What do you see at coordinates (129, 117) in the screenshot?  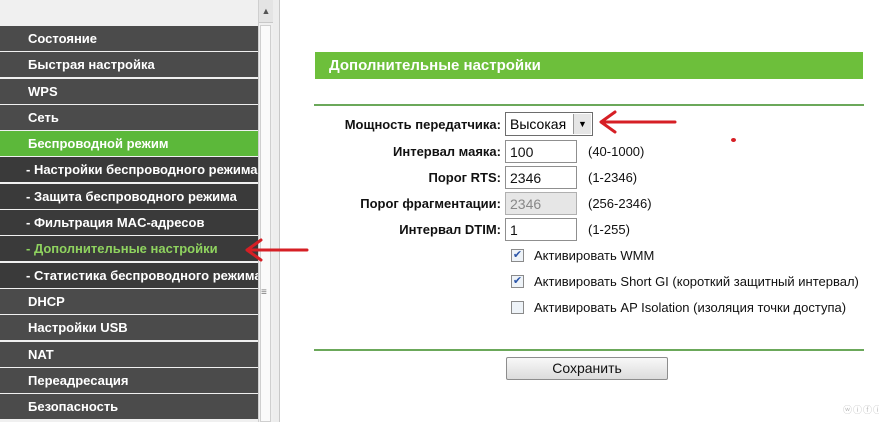 I see `sidebar-item-network: Сеть` at bounding box center [129, 117].